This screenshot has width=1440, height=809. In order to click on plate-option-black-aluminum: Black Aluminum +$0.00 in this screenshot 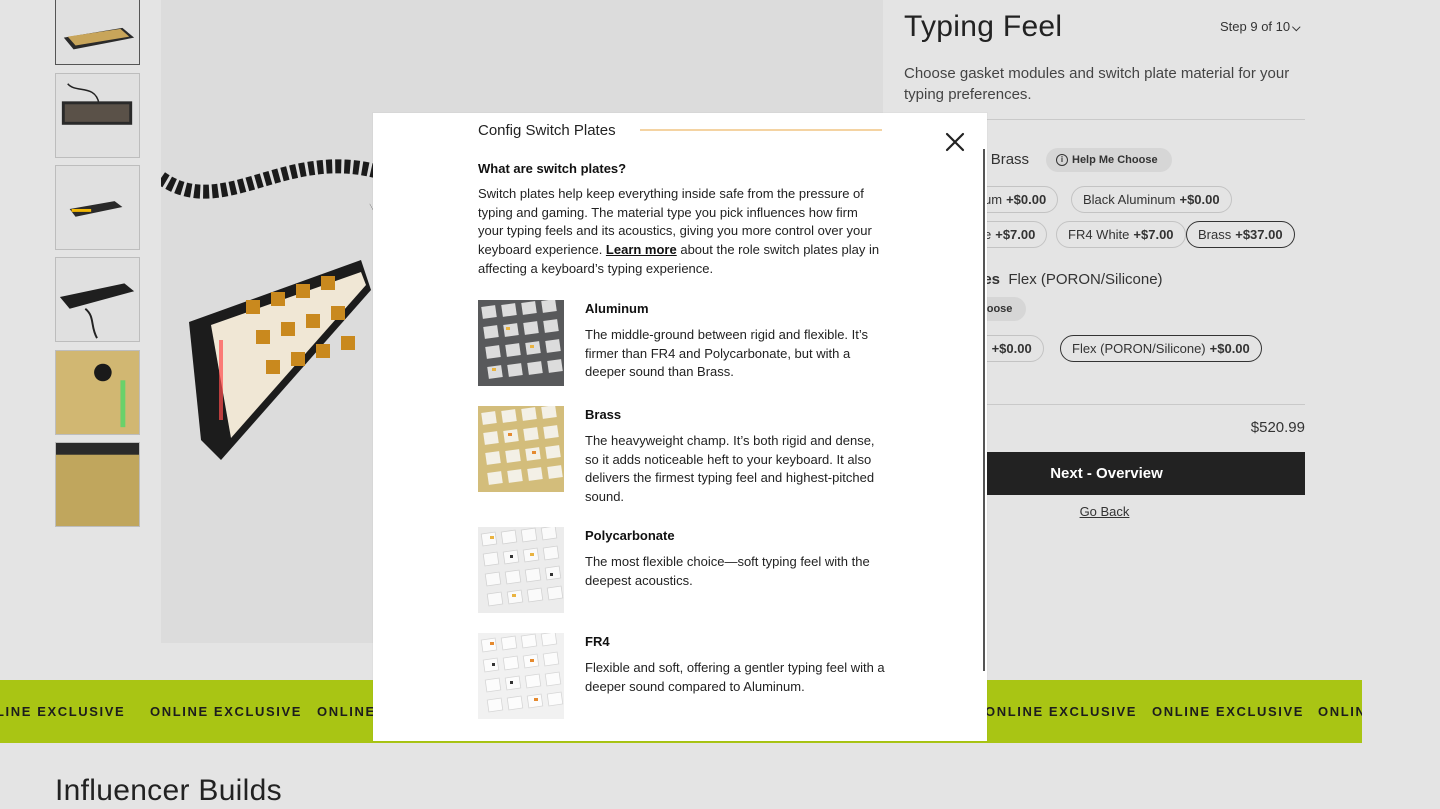, I will do `click(1151, 199)`.